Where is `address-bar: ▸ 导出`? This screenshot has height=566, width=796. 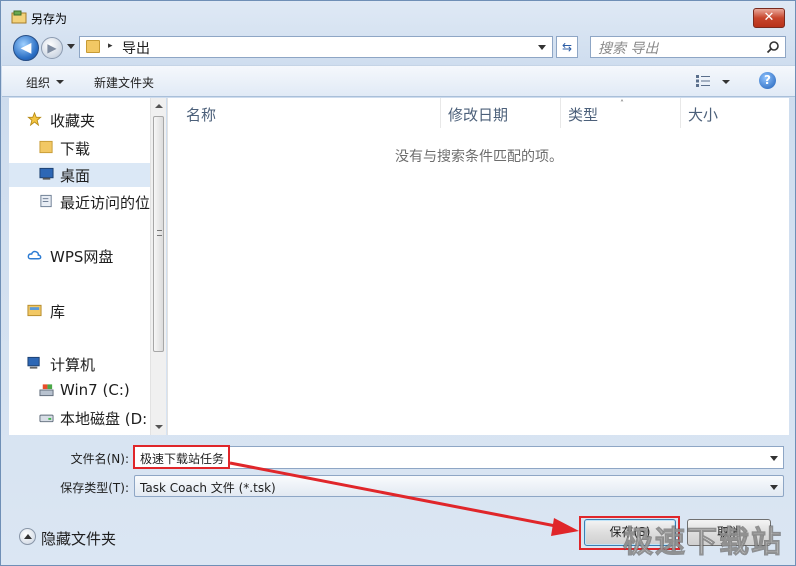
address-bar: ▸ 导出 is located at coordinates (316, 47).